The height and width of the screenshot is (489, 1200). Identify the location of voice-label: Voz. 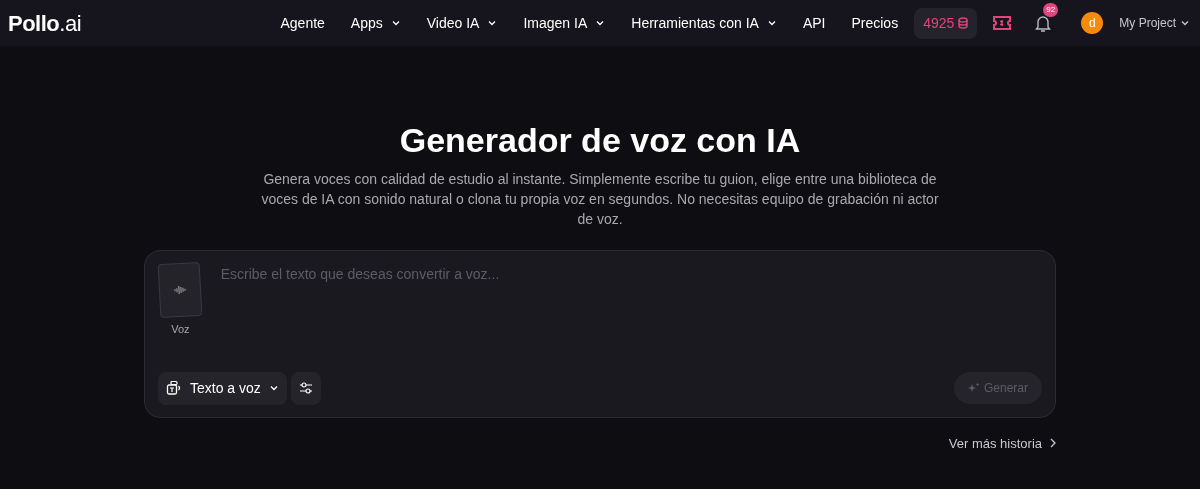
(180, 329).